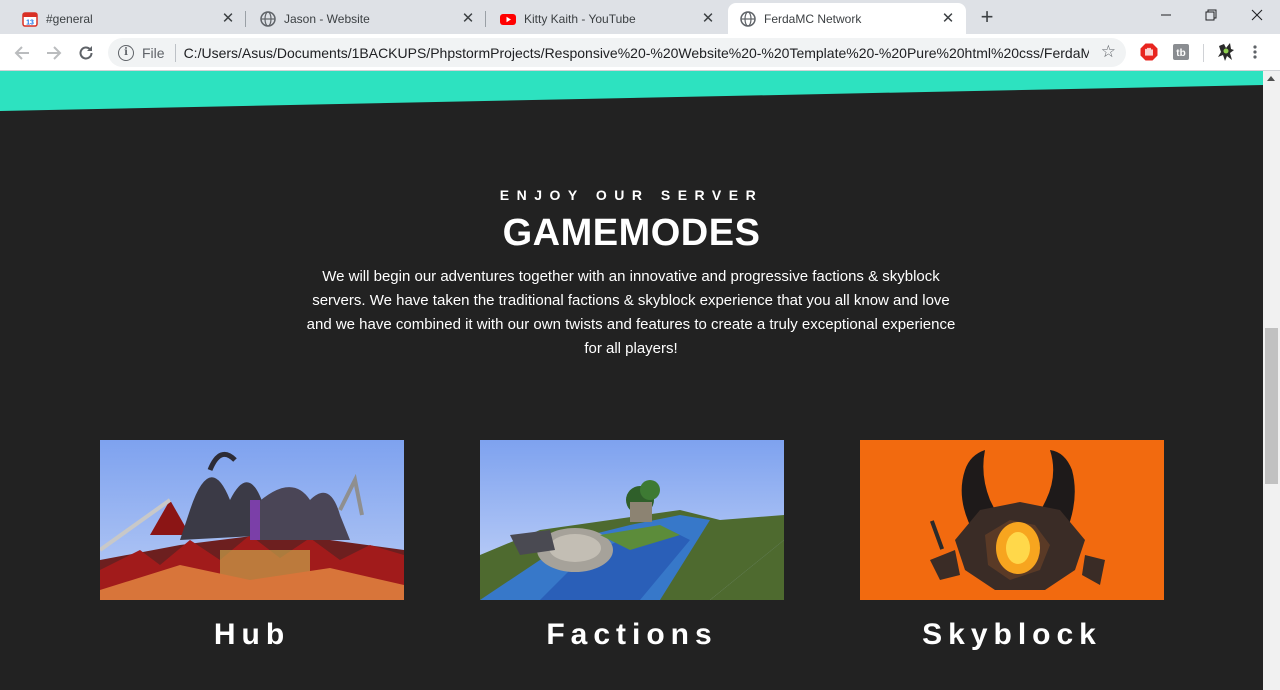  I want to click on extension-icon: tb, so click(1181, 52).